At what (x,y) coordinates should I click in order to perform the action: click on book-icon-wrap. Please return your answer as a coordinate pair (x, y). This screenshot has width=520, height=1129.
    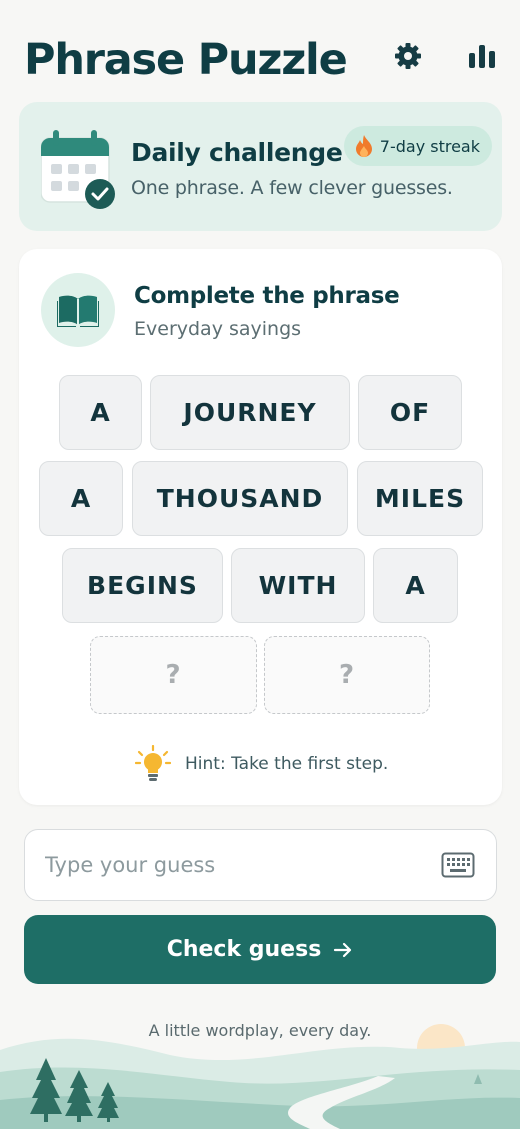
    Looking at the image, I should click on (78, 310).